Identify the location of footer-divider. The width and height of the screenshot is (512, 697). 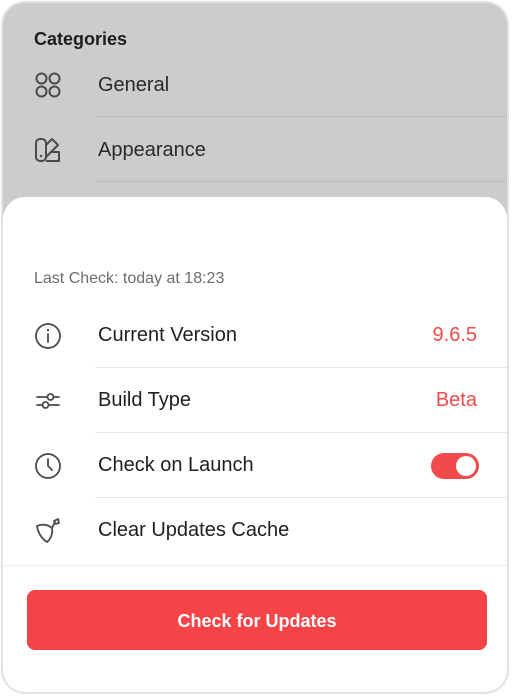
(255, 565).